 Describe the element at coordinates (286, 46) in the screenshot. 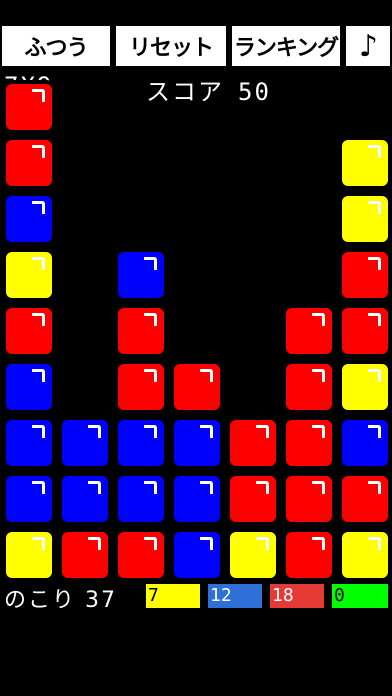

I see `ranking-button: ランキング` at that location.